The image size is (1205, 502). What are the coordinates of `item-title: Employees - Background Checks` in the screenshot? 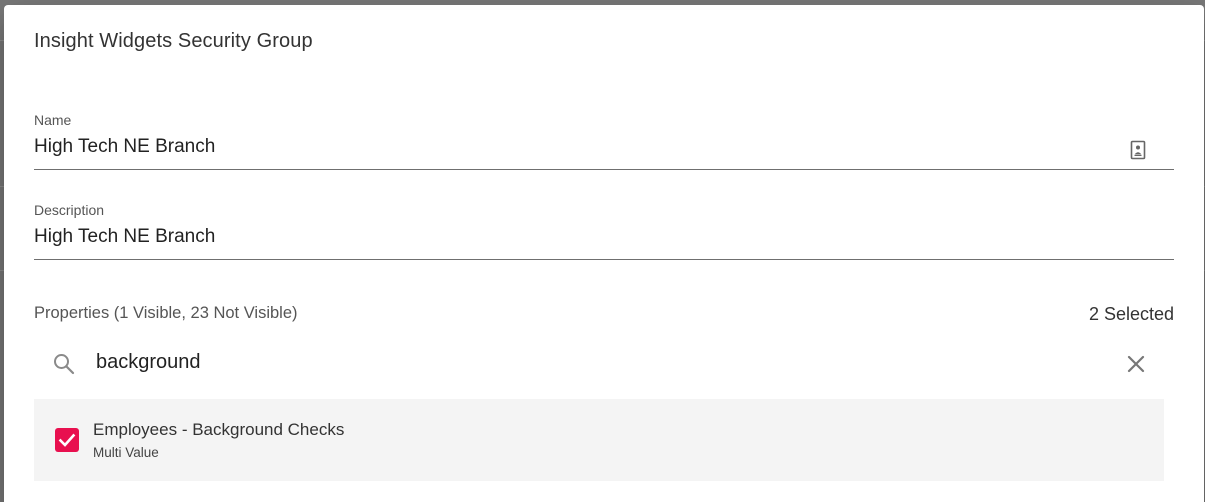 It's located at (219, 429).